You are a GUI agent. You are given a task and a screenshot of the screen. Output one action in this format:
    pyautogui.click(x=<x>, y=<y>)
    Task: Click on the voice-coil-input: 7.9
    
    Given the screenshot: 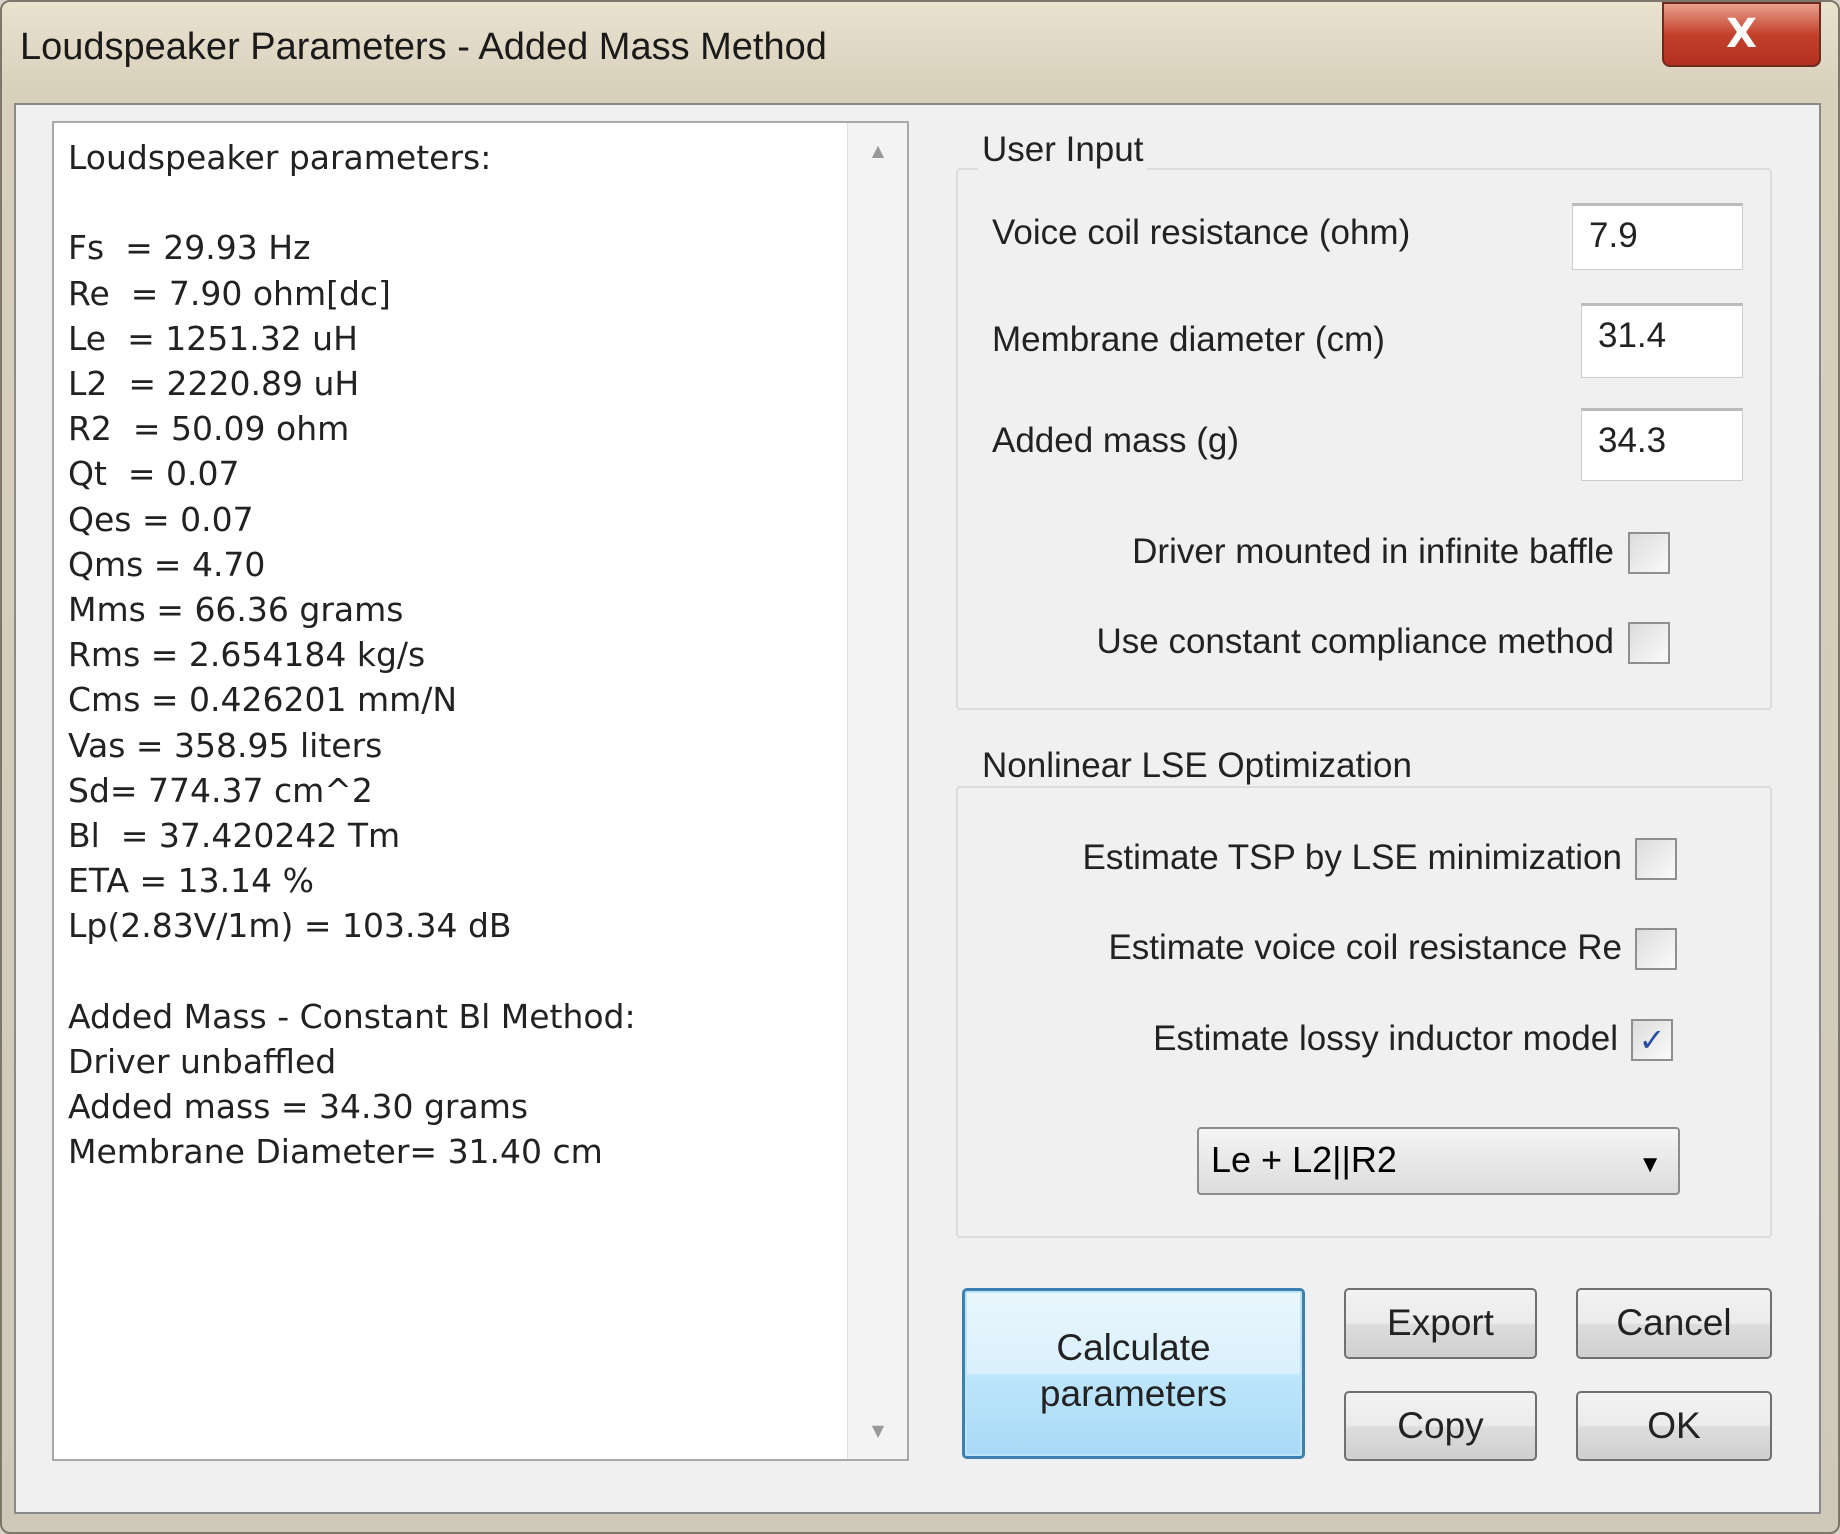 What is the action you would take?
    pyautogui.click(x=1657, y=236)
    